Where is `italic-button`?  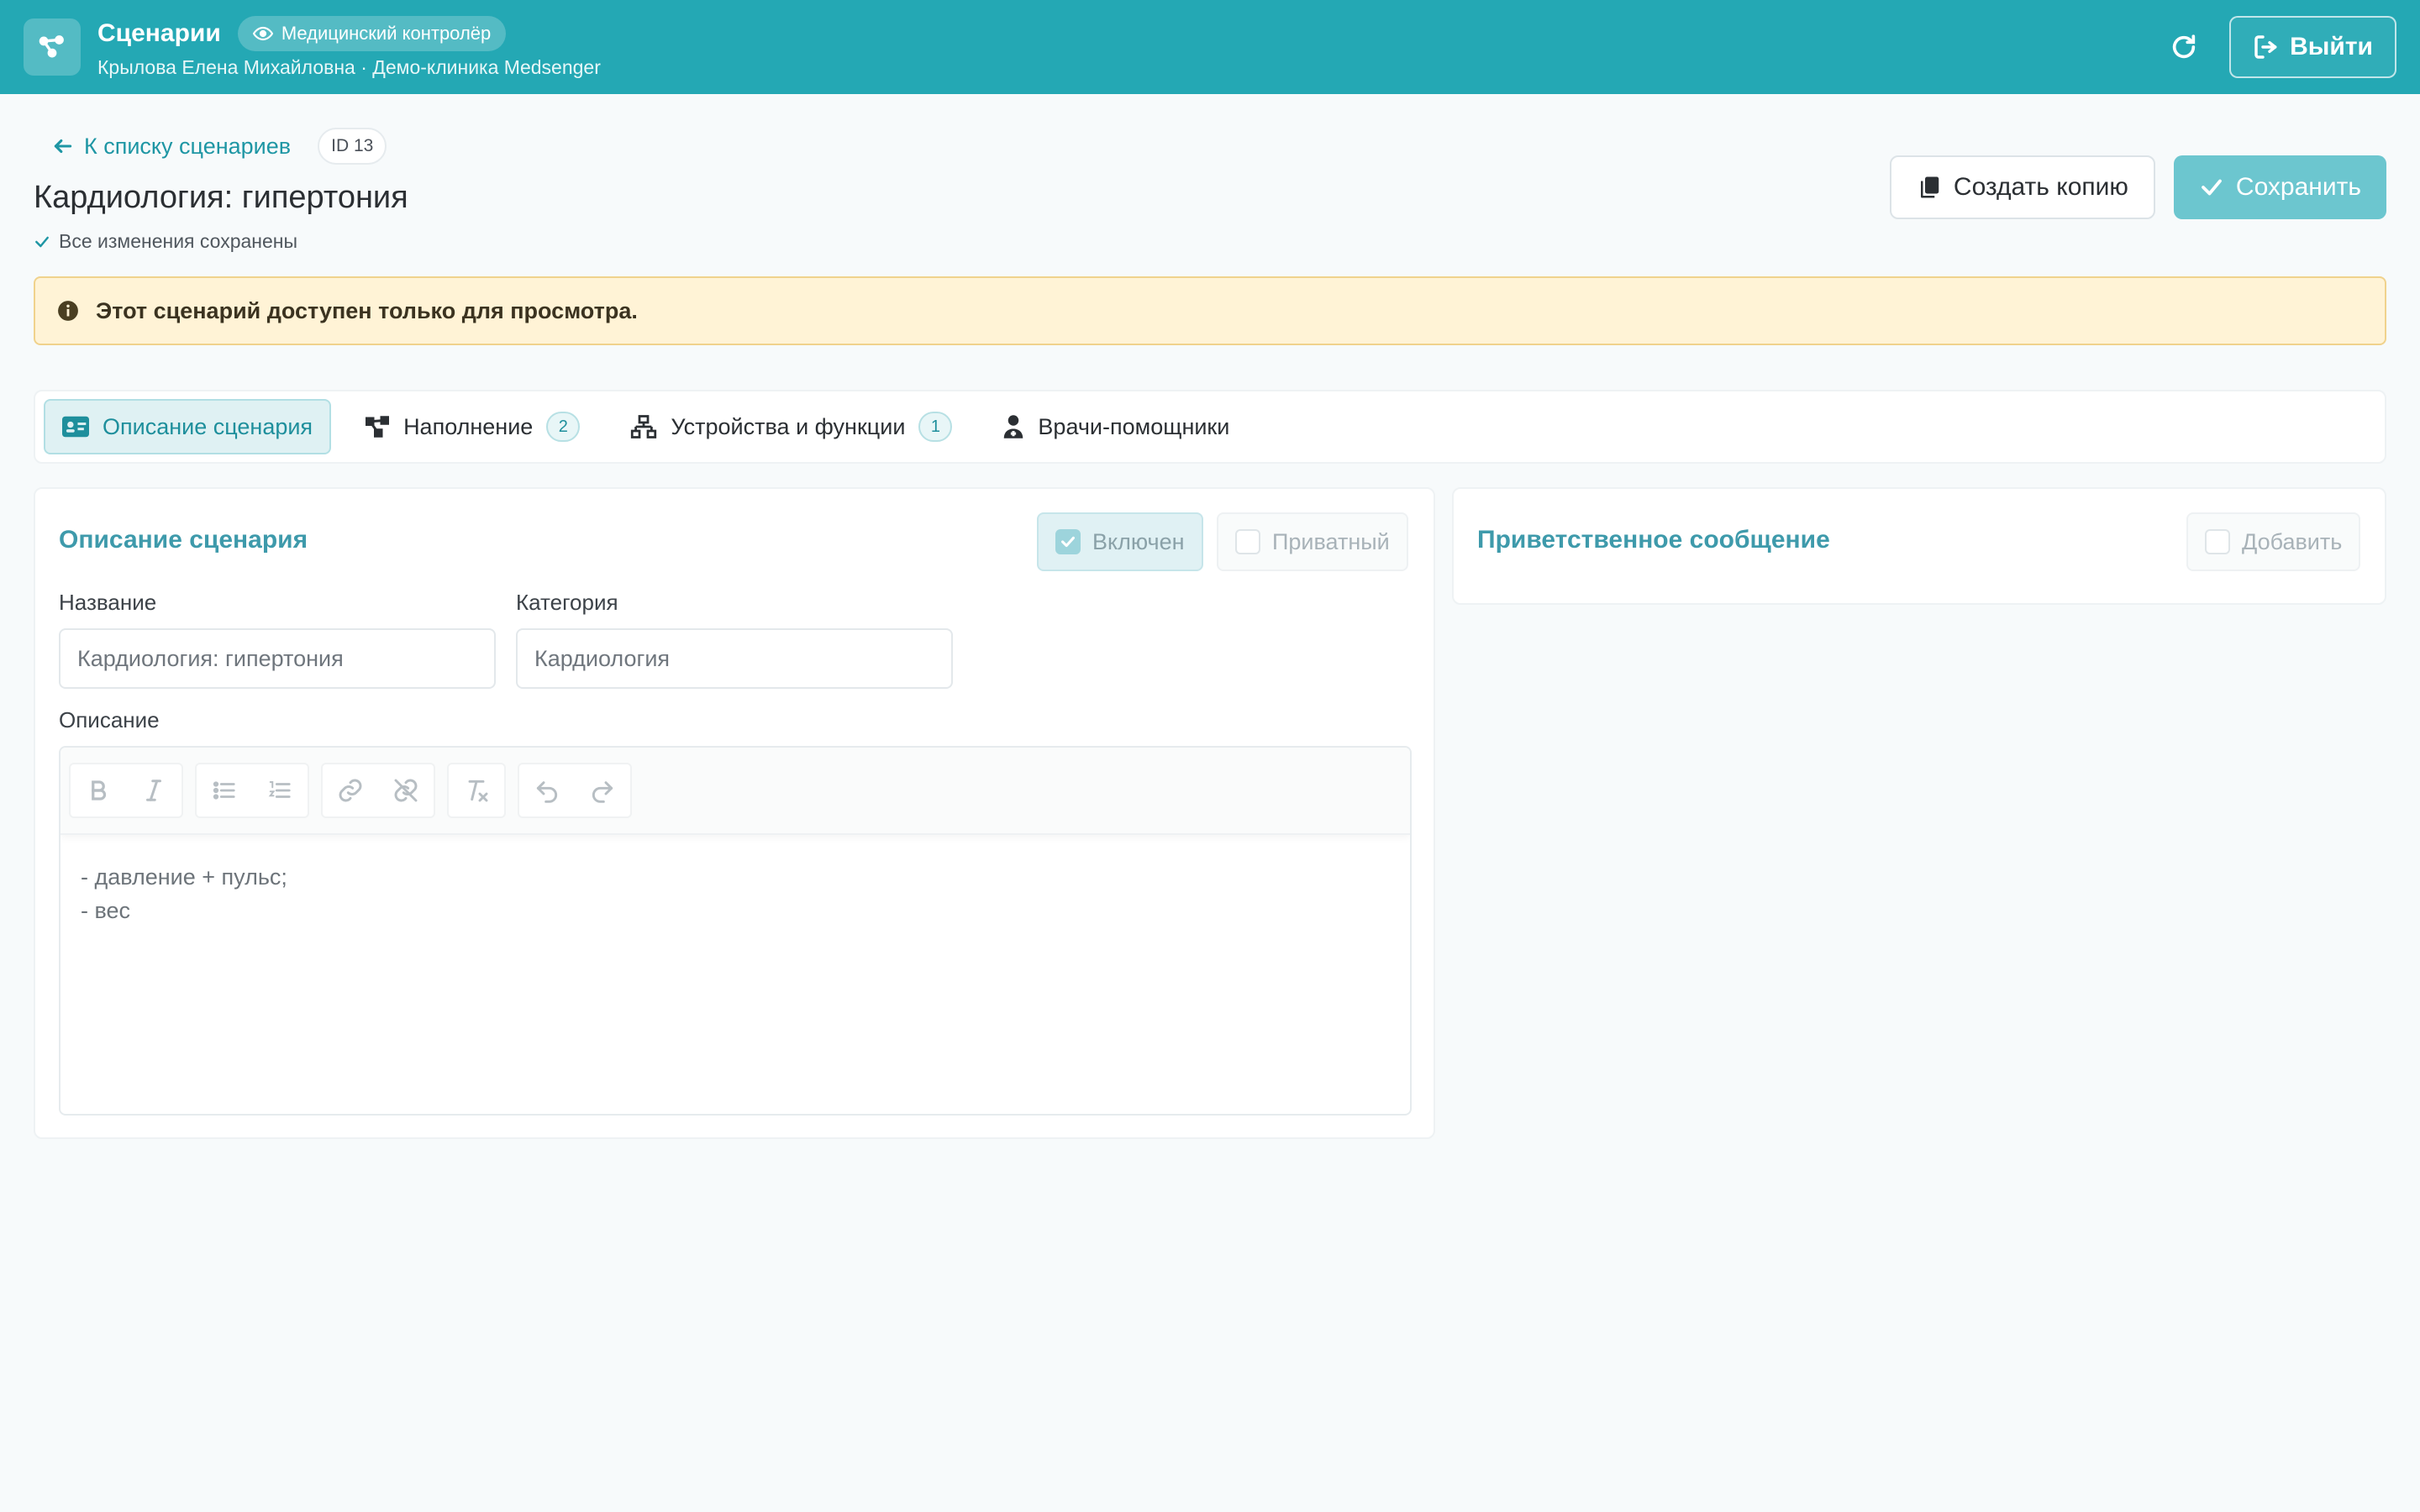
italic-button is located at coordinates (154, 790).